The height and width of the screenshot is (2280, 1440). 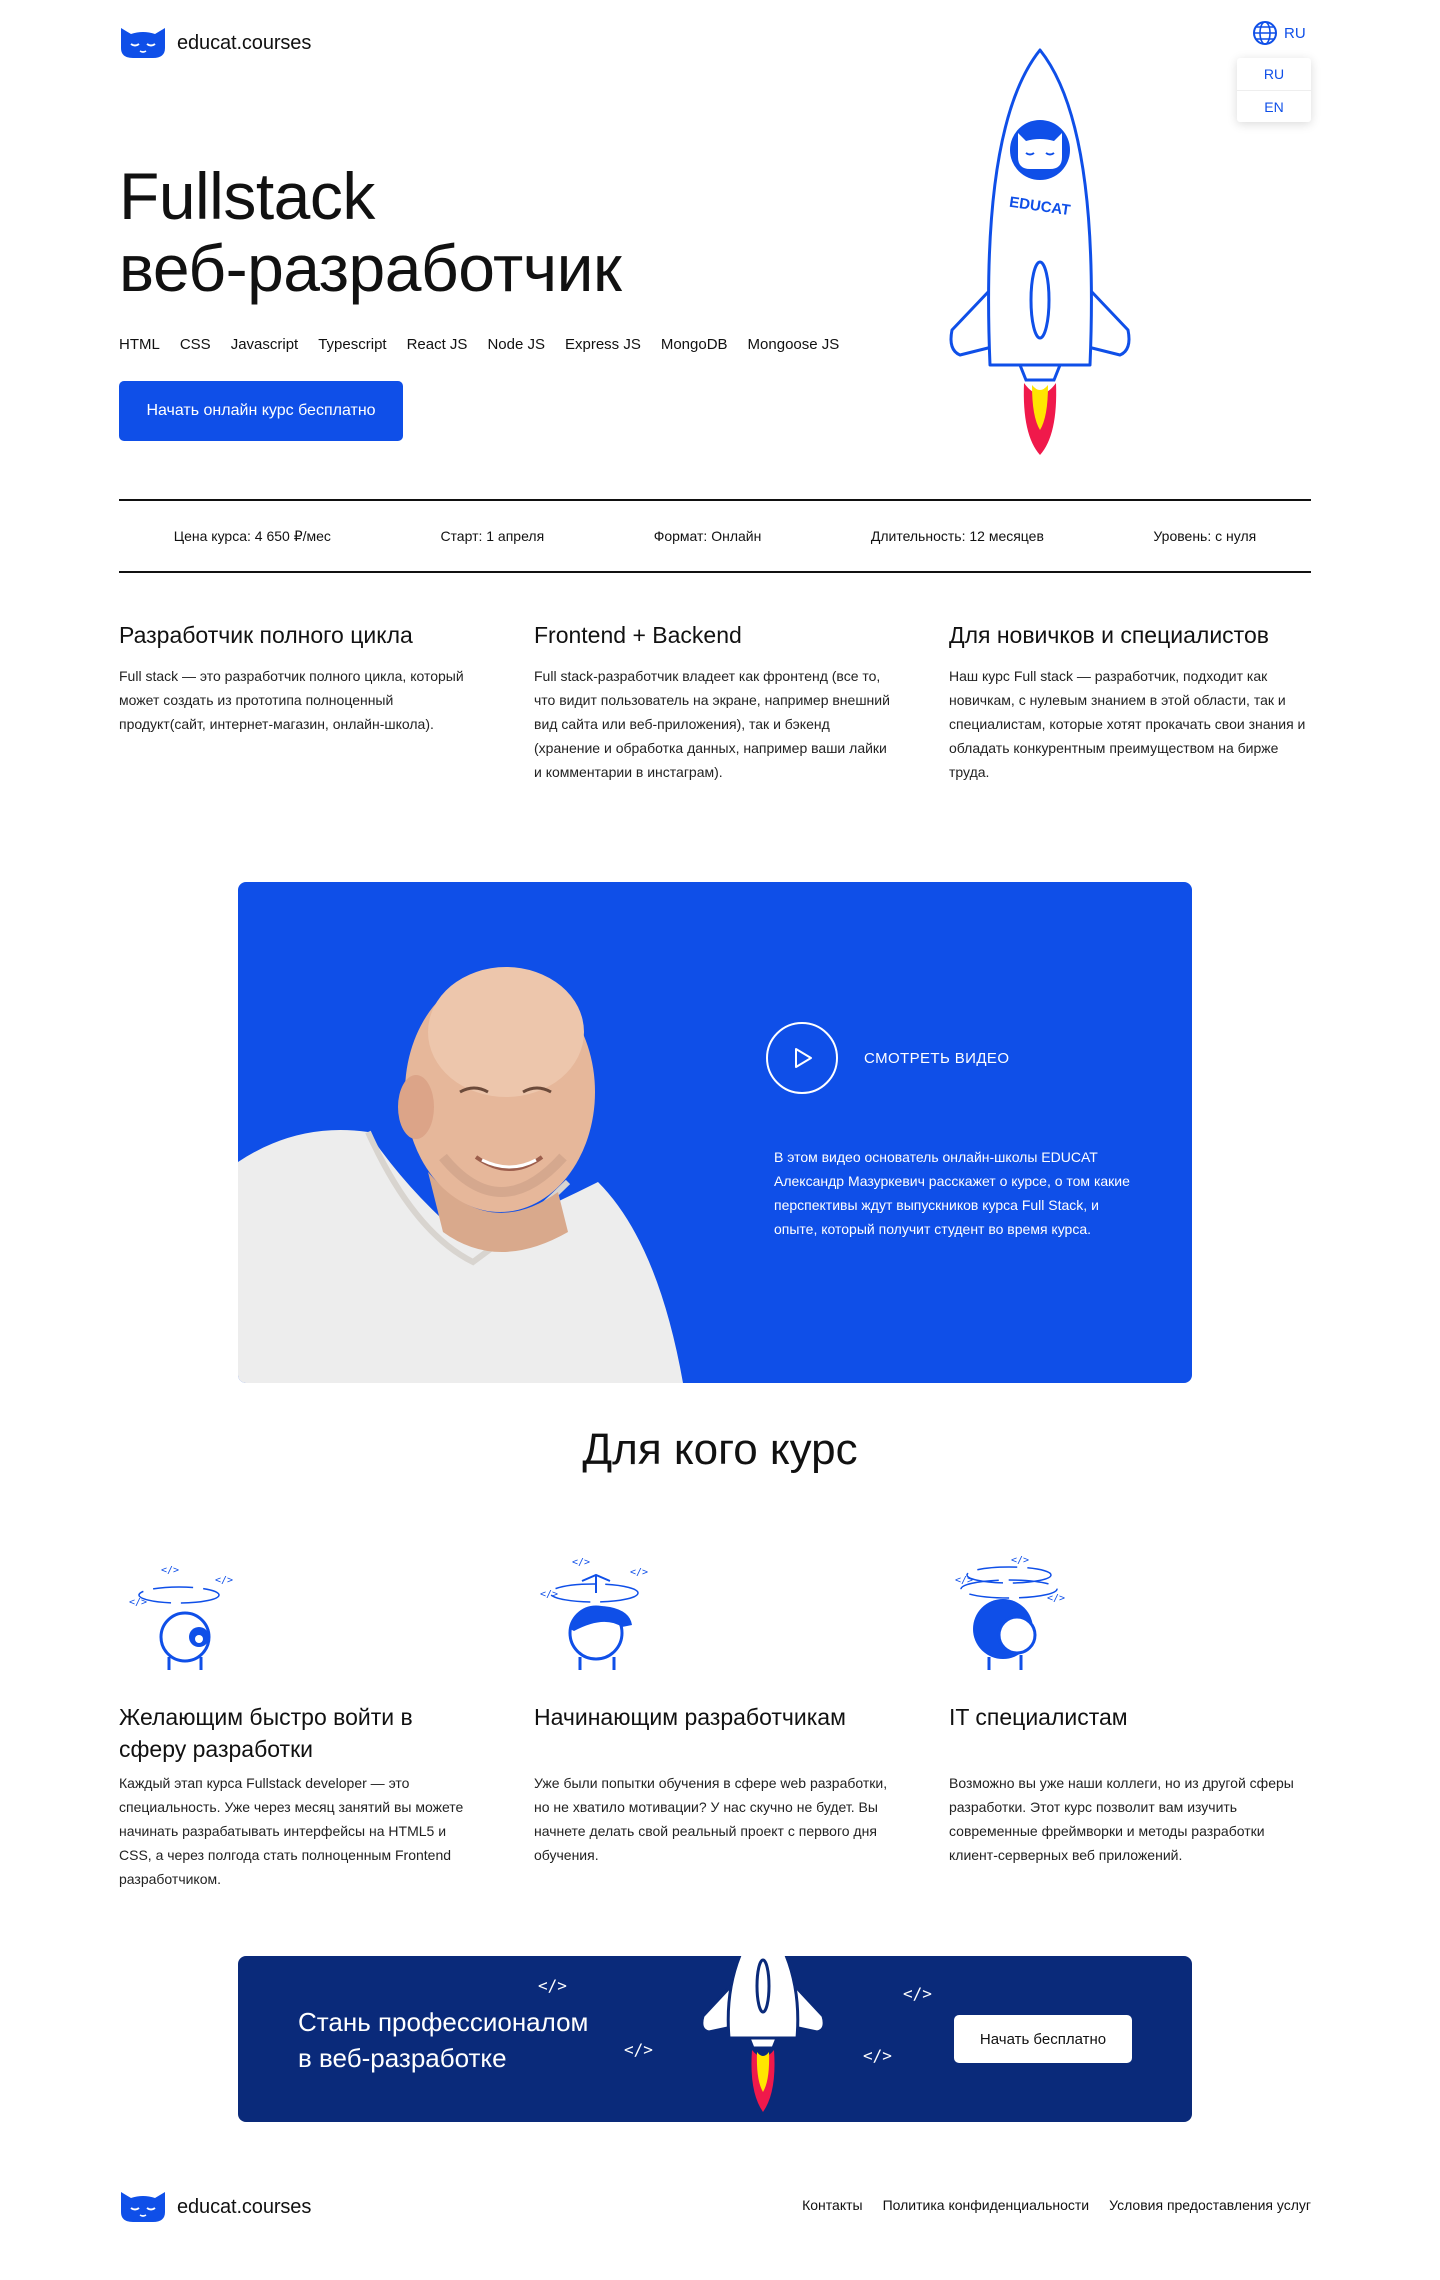 What do you see at coordinates (1038, 1717) in the screenshot?
I see `audience-title: IT специалистам` at bounding box center [1038, 1717].